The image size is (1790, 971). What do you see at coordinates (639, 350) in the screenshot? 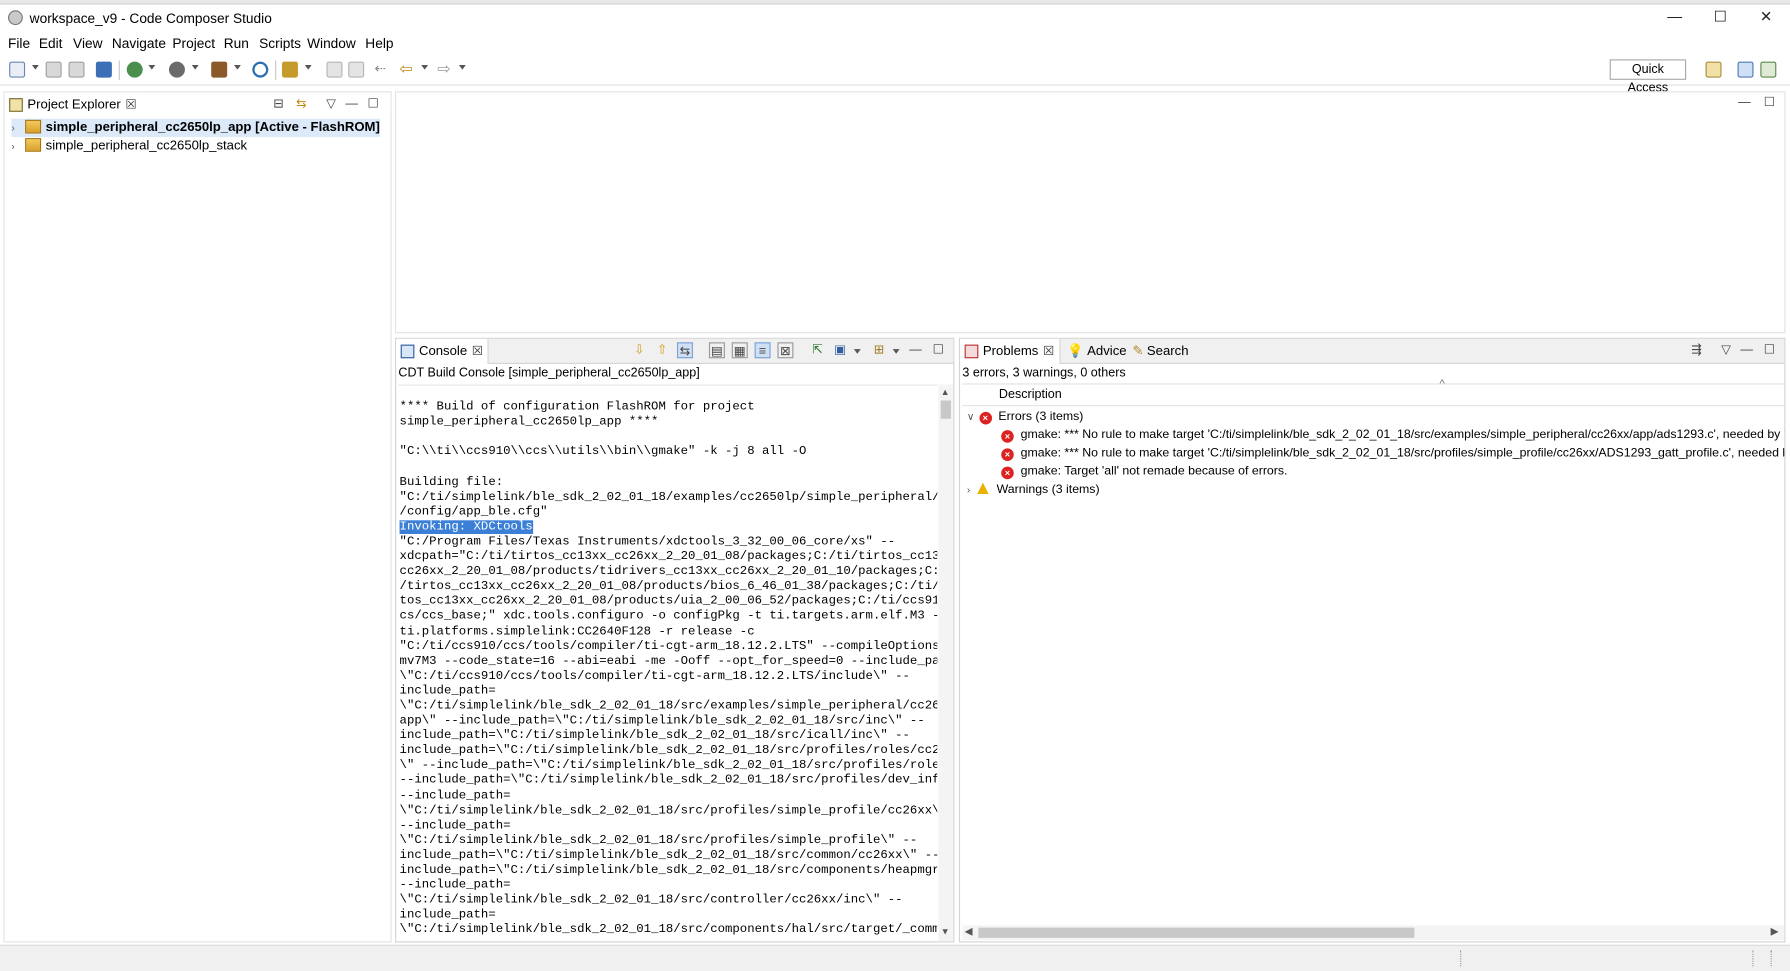
I see `next-error-icon: ⇩` at bounding box center [639, 350].